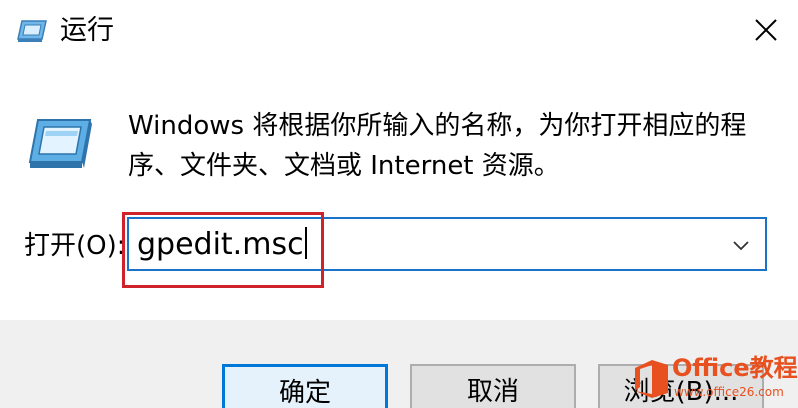 This screenshot has width=798, height=408. Describe the element at coordinates (32, 31) in the screenshot. I see `run-icon` at that location.